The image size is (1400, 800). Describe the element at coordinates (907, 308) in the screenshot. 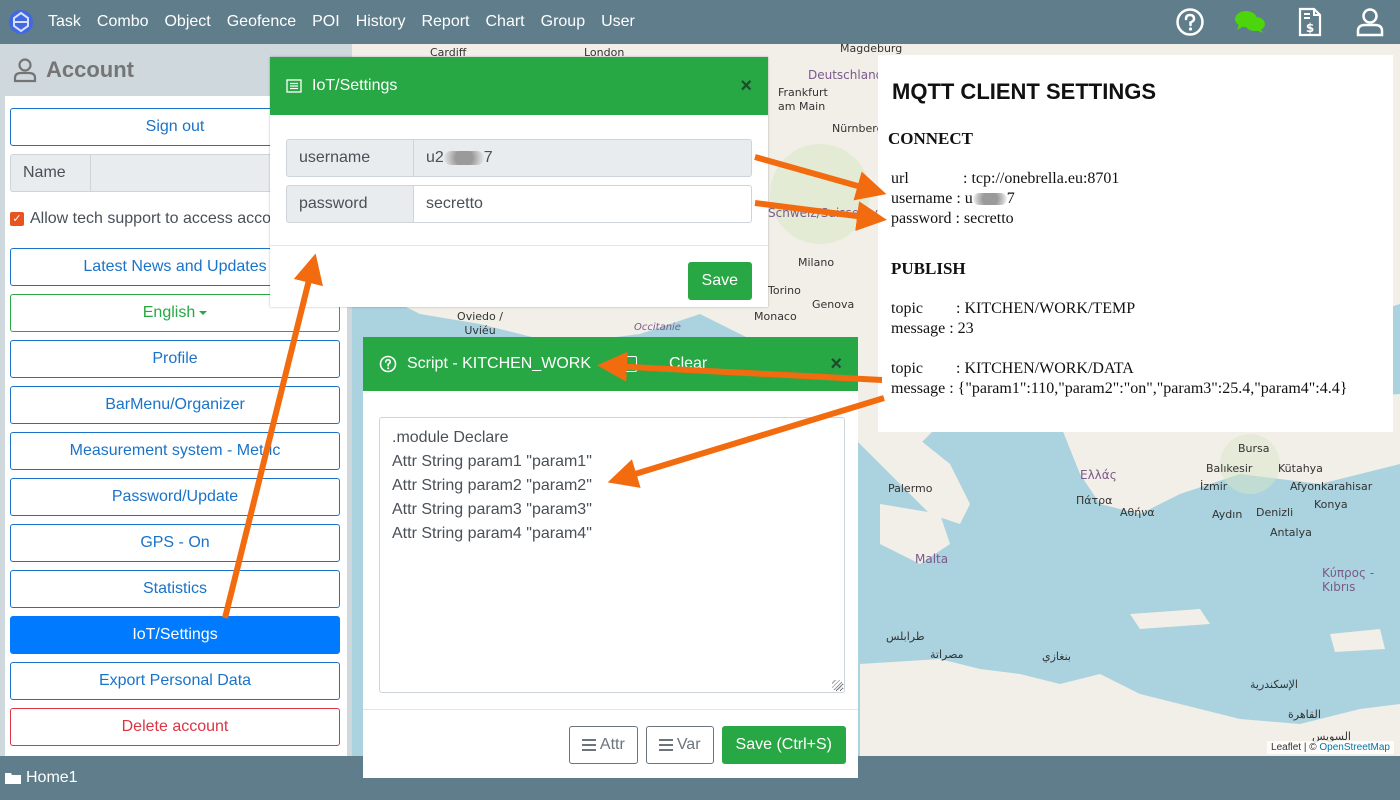

I see `topic-key: topic` at that location.